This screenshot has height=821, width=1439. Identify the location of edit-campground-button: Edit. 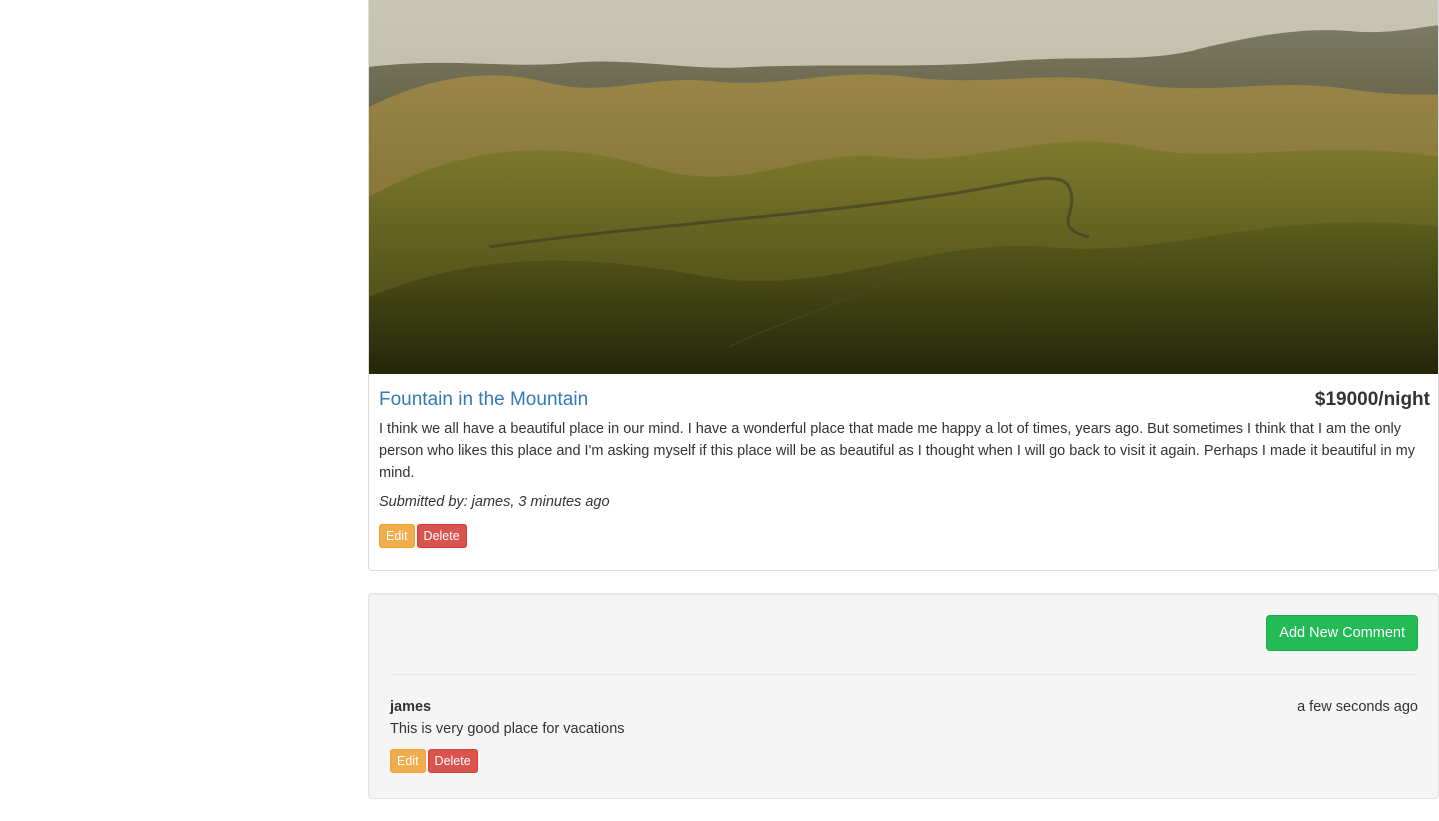
(397, 536).